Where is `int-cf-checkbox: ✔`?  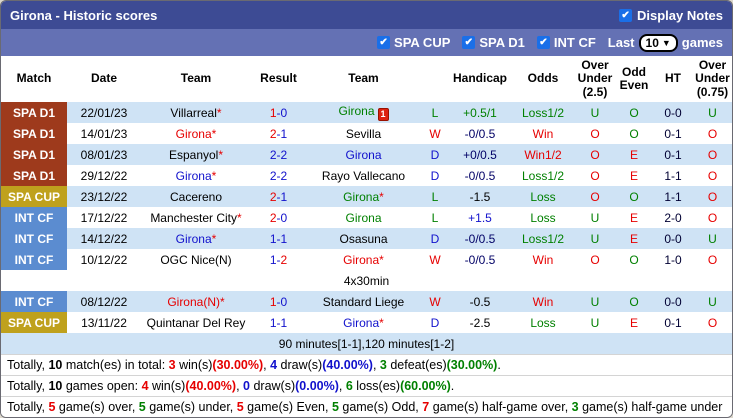
int-cf-checkbox: ✔ is located at coordinates (543, 42).